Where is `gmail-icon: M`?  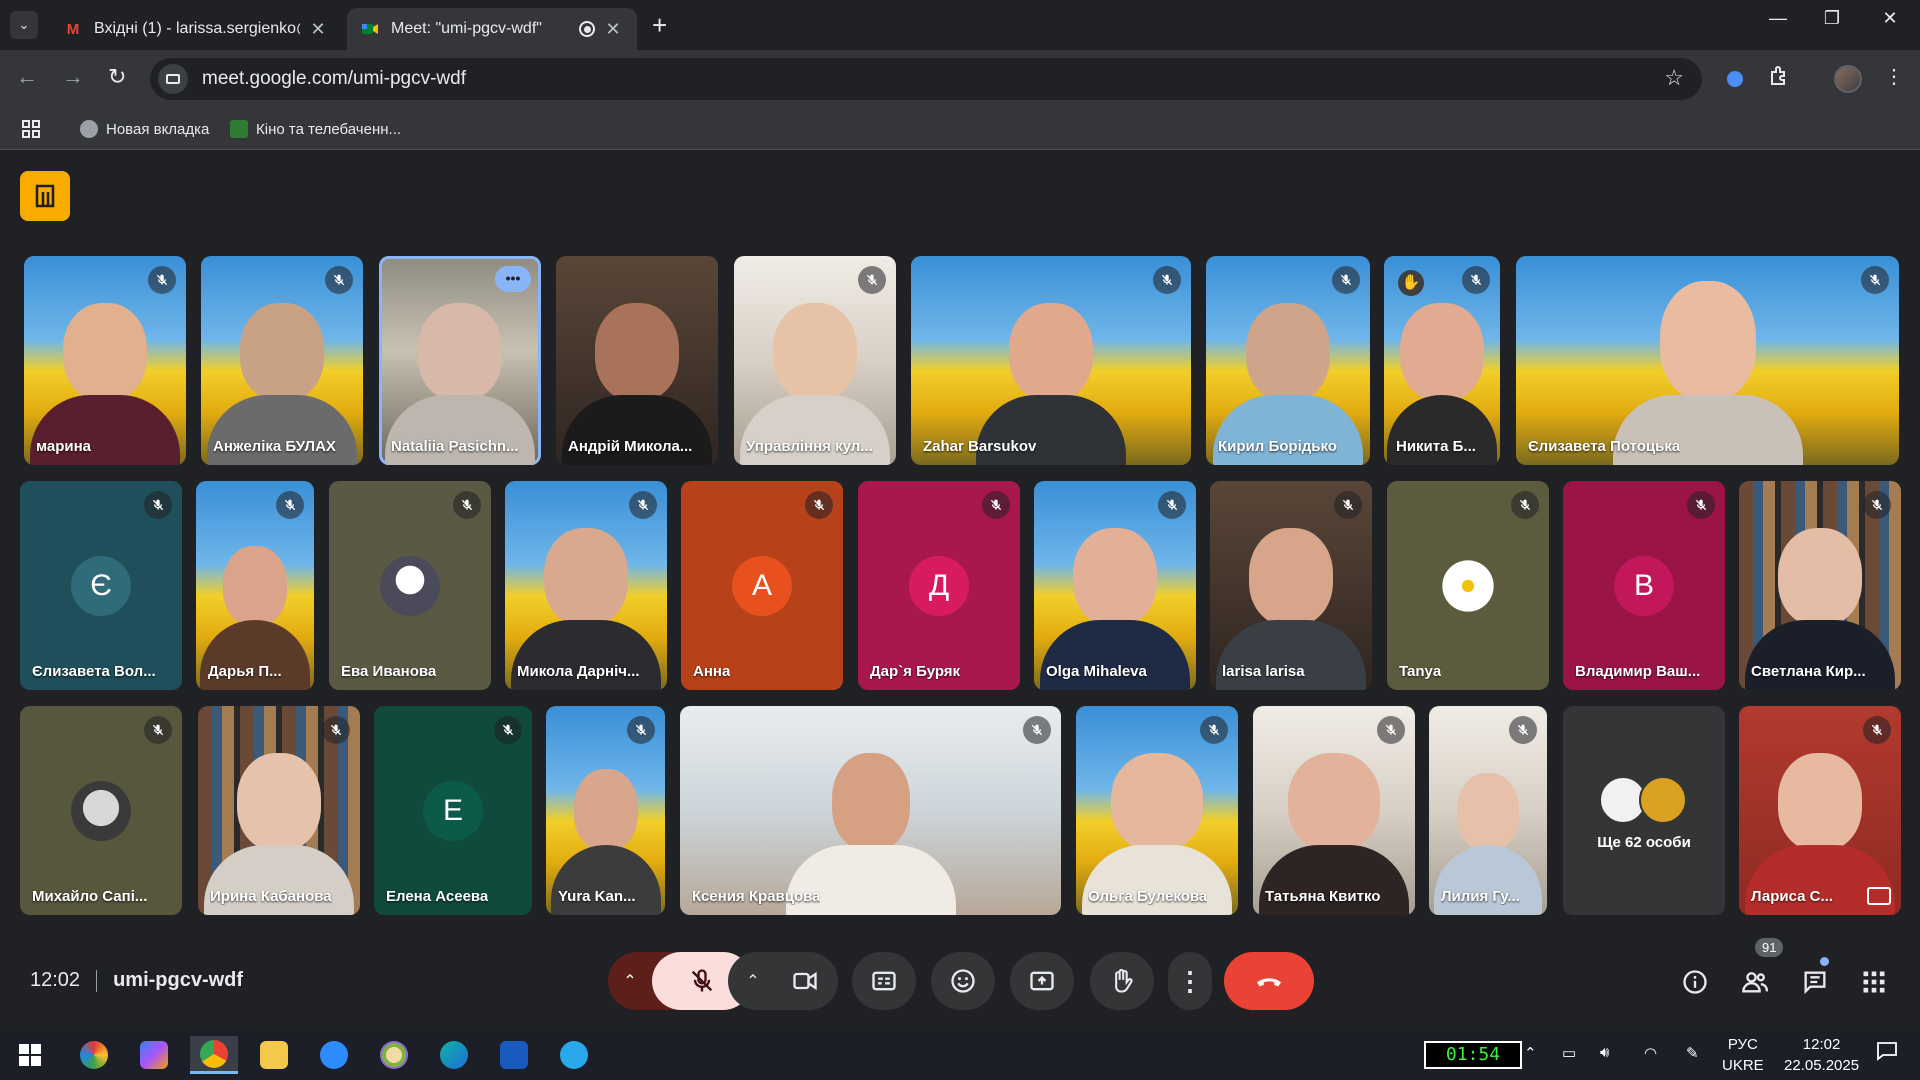 gmail-icon: M is located at coordinates (73, 29).